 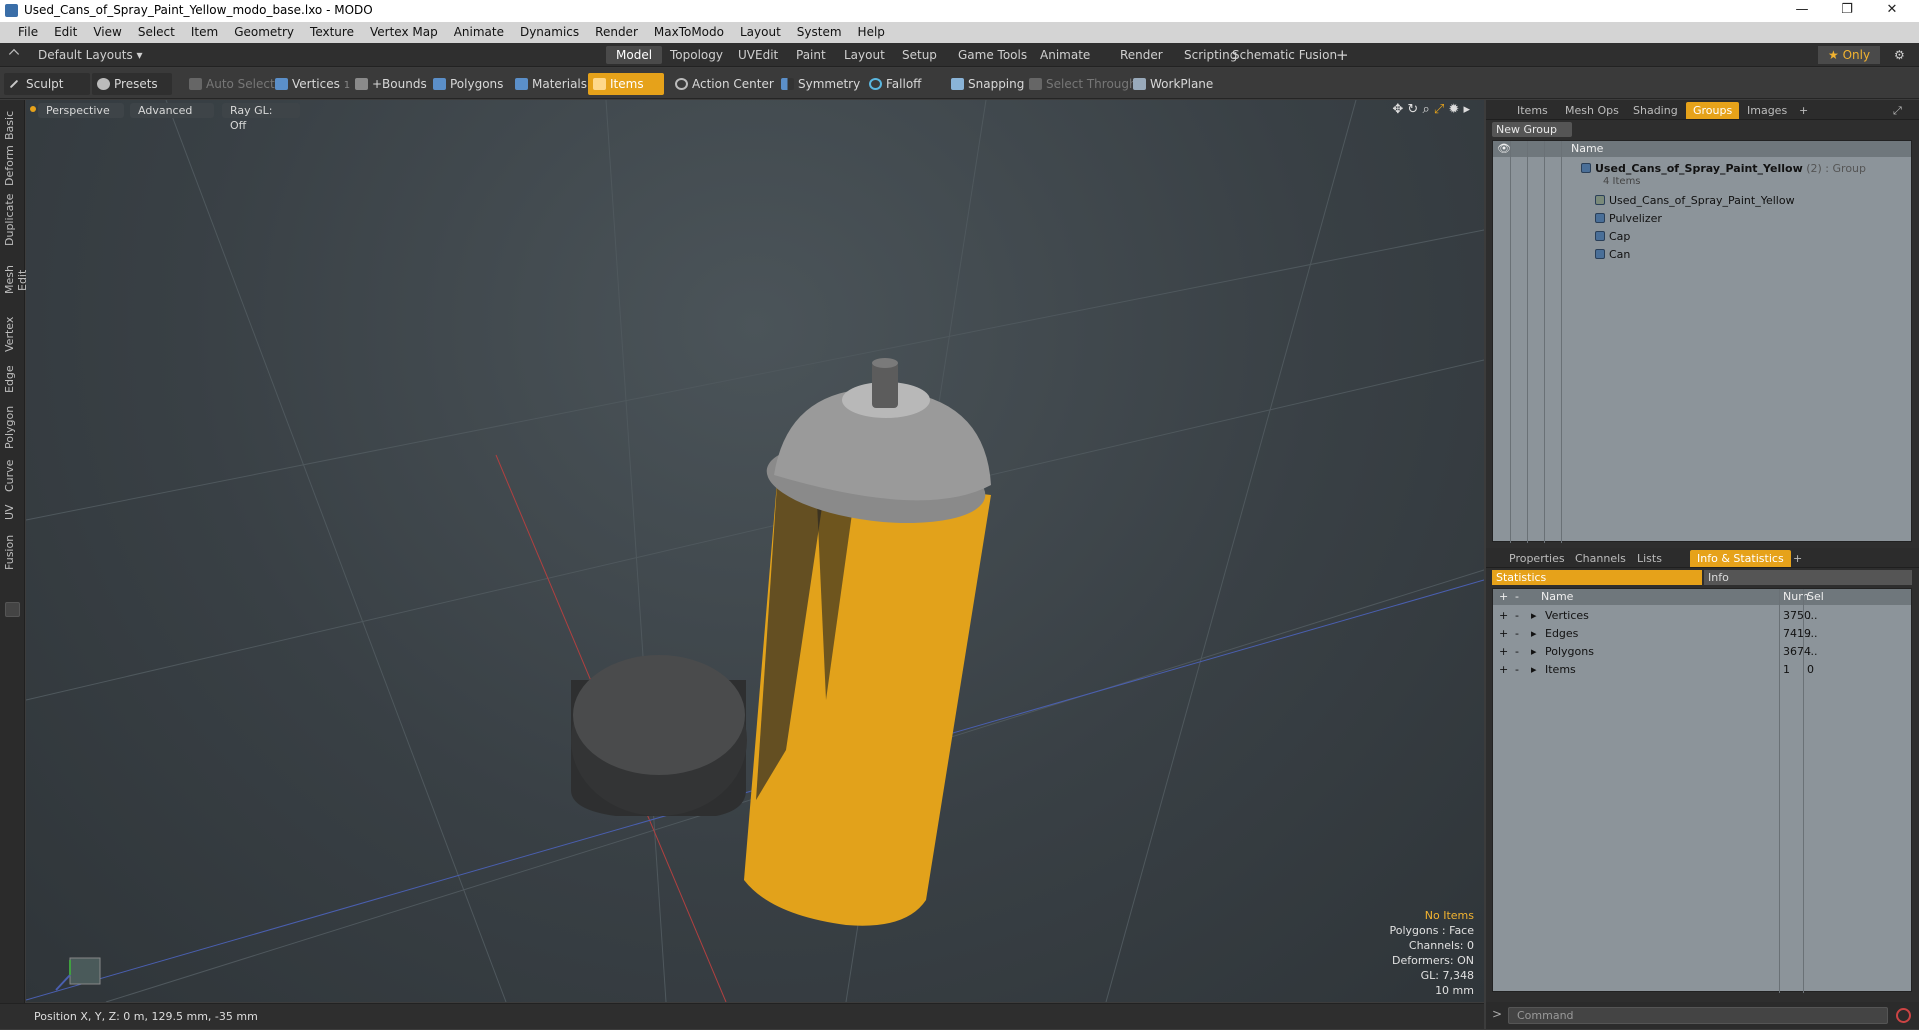 What do you see at coordinates (1503, 597) in the screenshot?
I see `expand-all-icon: +` at bounding box center [1503, 597].